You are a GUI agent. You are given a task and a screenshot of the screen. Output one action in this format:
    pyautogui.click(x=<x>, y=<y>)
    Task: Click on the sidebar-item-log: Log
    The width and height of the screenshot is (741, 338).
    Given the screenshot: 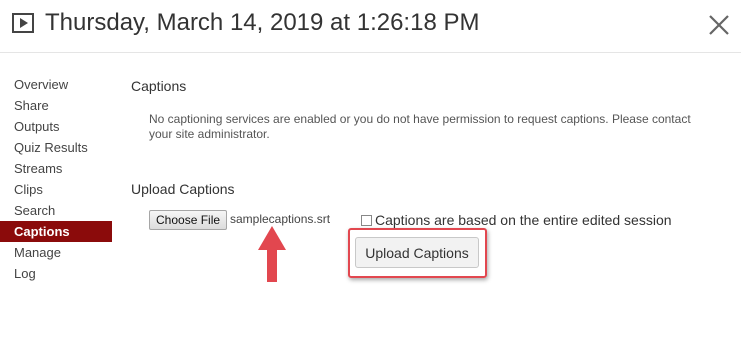 What is the action you would take?
    pyautogui.click(x=56, y=273)
    